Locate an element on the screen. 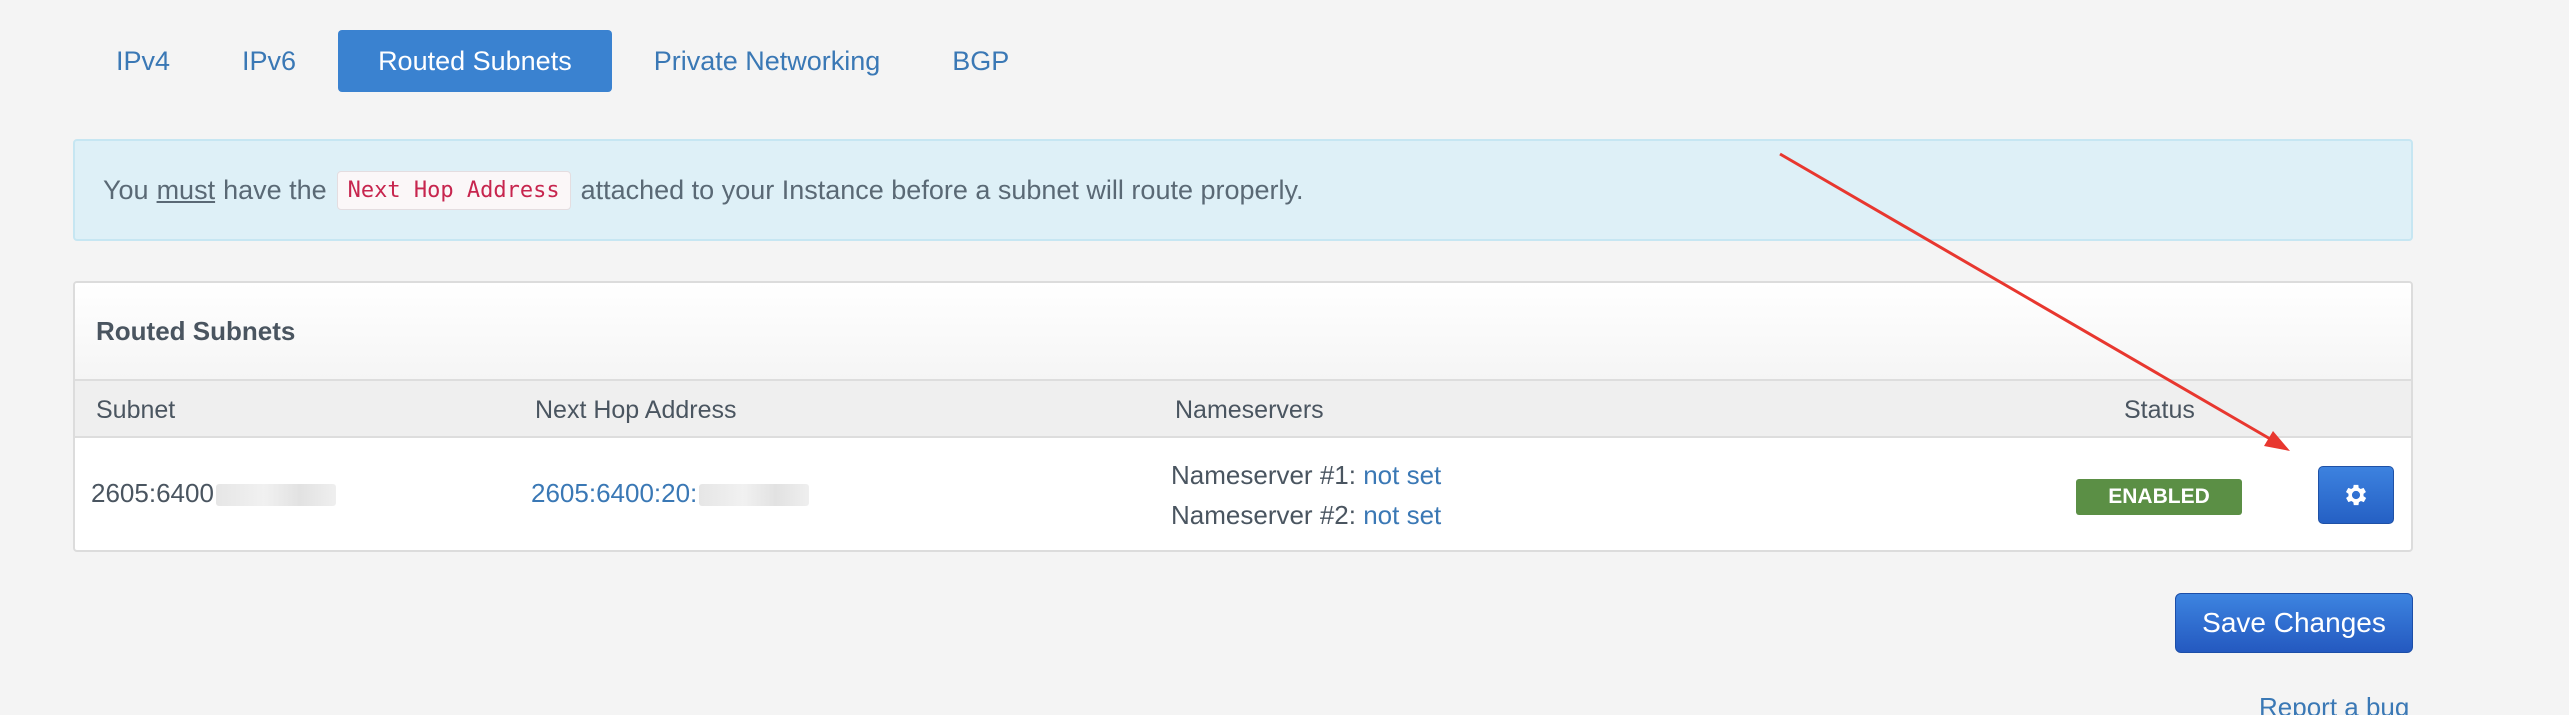 This screenshot has height=715, width=2569. alert-text-middle: have the is located at coordinates (275, 189).